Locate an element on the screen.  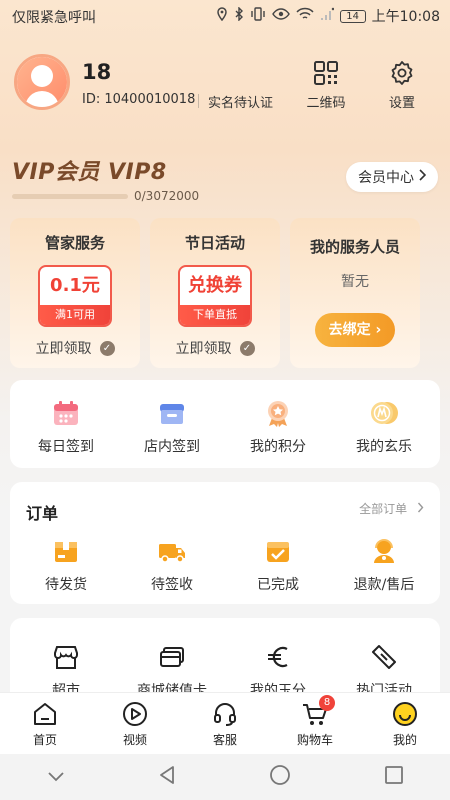
bind-label: 去绑定 is located at coordinates (349, 330).